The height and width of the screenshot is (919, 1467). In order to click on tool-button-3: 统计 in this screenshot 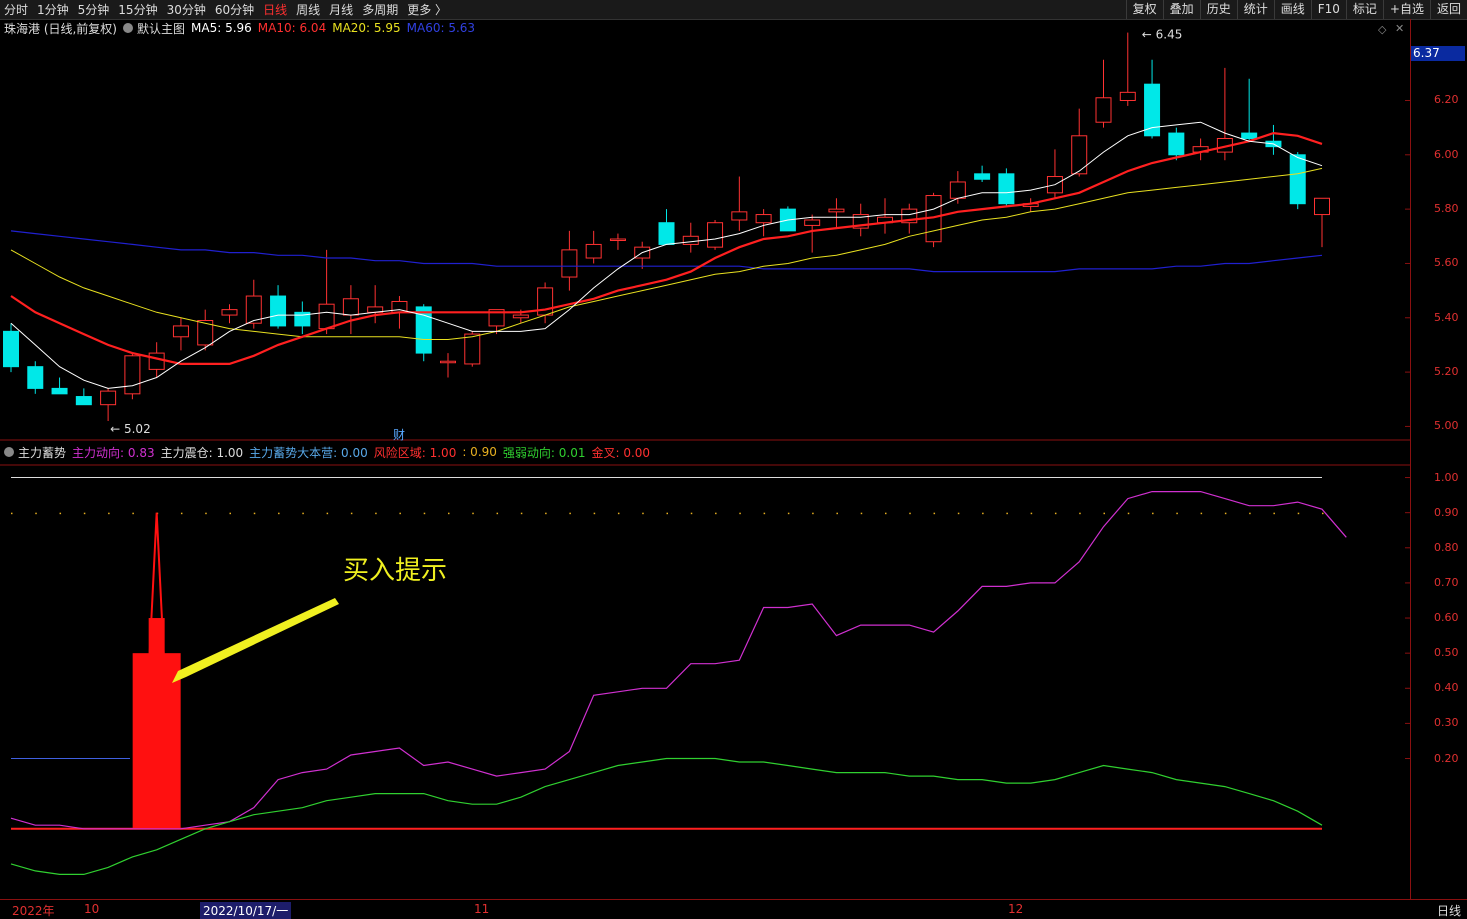, I will do `click(1255, 9)`.